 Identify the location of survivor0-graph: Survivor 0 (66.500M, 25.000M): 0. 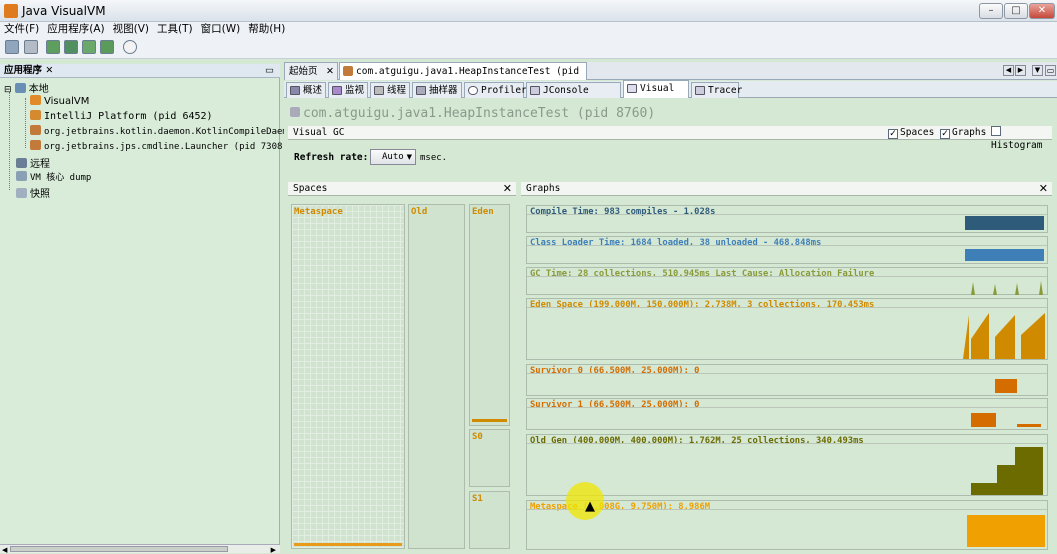
(787, 380).